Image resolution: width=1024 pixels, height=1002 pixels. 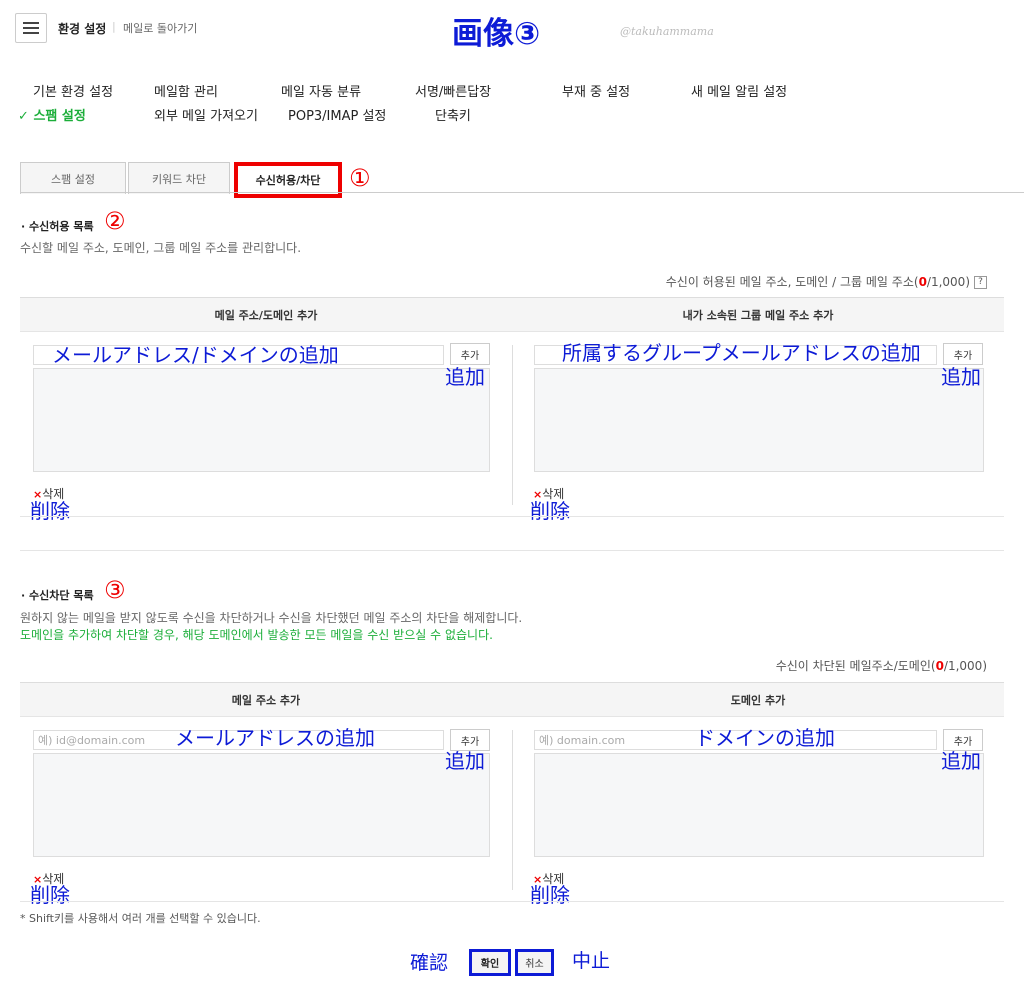 What do you see at coordinates (470, 354) in the screenshot?
I see `allow-email-add-button: 추가` at bounding box center [470, 354].